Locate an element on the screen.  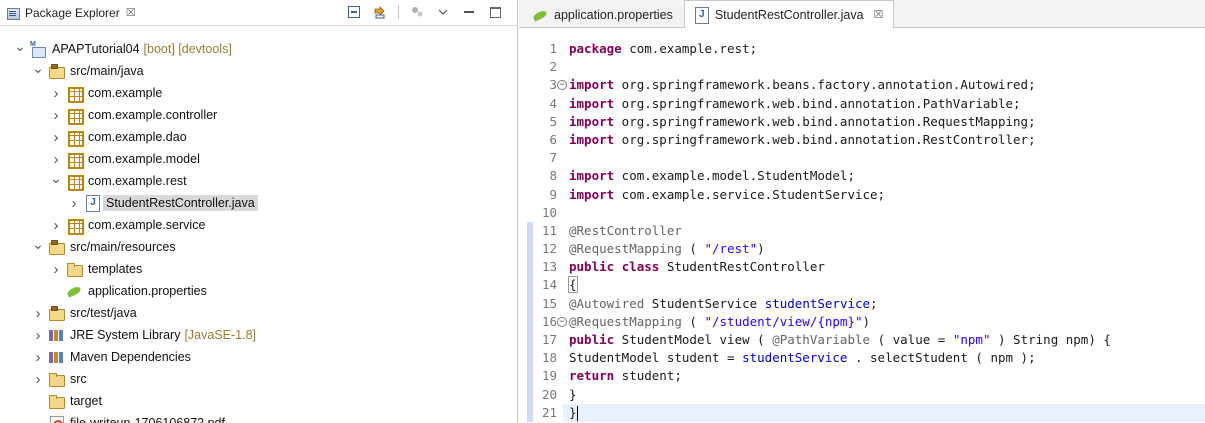
link-with-editor-button is located at coordinates (380, 12).